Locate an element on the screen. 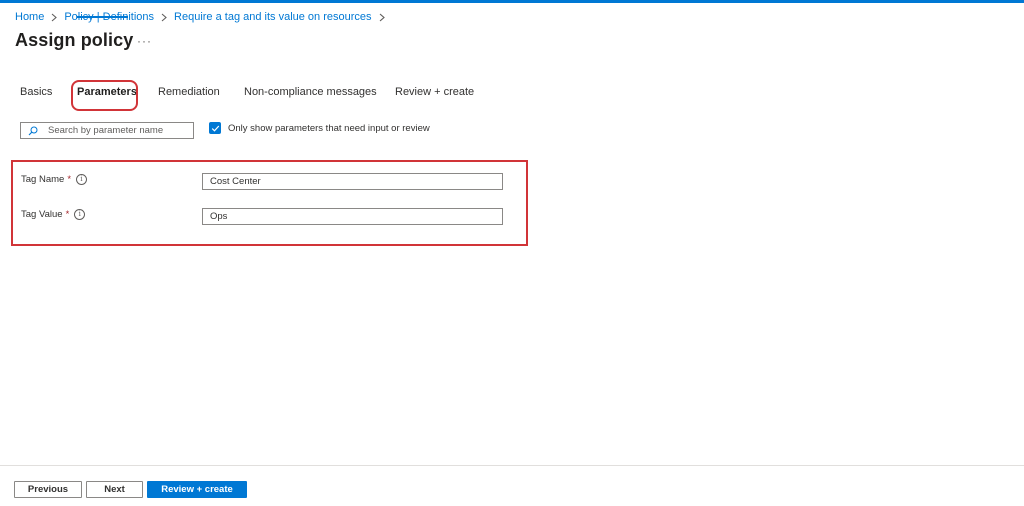 This screenshot has height=506, width=1024. only-show-required-checkbox is located at coordinates (215, 128).